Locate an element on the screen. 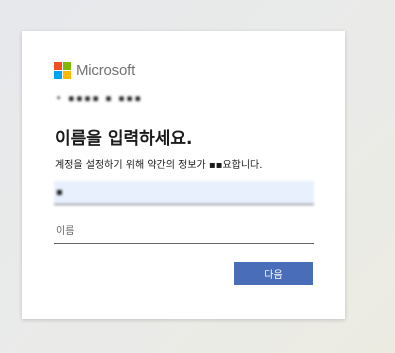 The height and width of the screenshot is (353, 395). brand-name: Microsoft is located at coordinates (106, 70).